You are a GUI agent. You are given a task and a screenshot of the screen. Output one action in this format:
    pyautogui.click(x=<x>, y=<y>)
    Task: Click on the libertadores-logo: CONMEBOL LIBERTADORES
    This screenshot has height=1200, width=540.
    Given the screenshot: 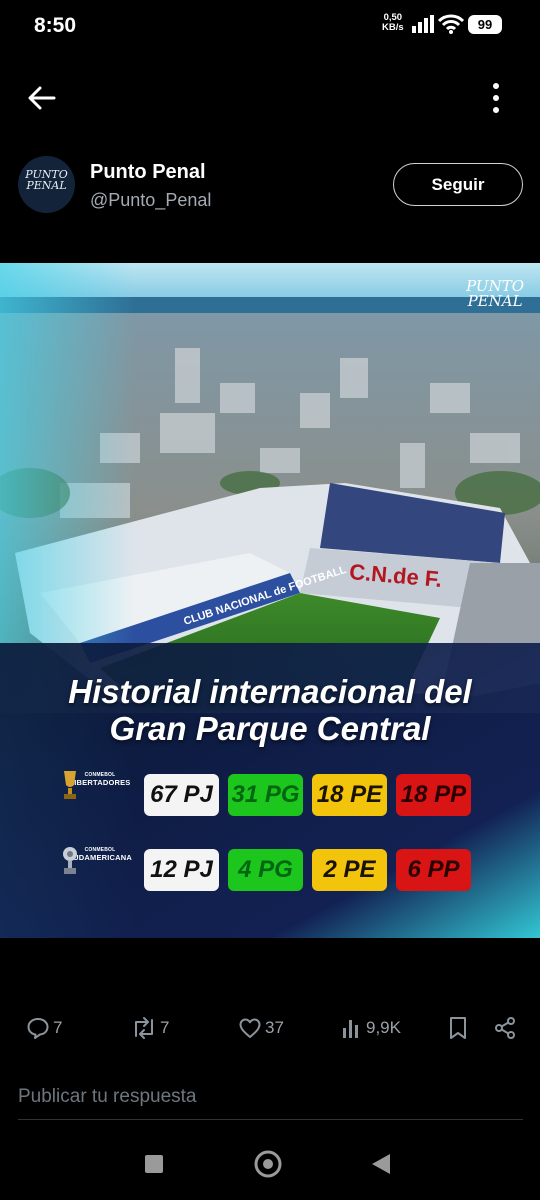 What is the action you would take?
    pyautogui.click(x=100, y=784)
    